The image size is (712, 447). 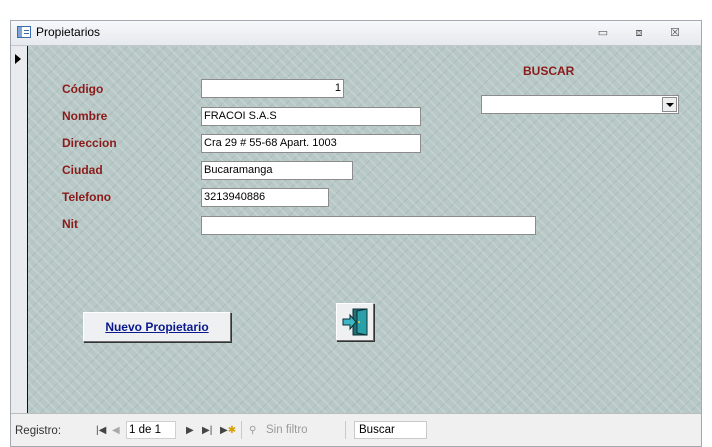 What do you see at coordinates (18, 59) in the screenshot?
I see `current-record-arrow-icon` at bounding box center [18, 59].